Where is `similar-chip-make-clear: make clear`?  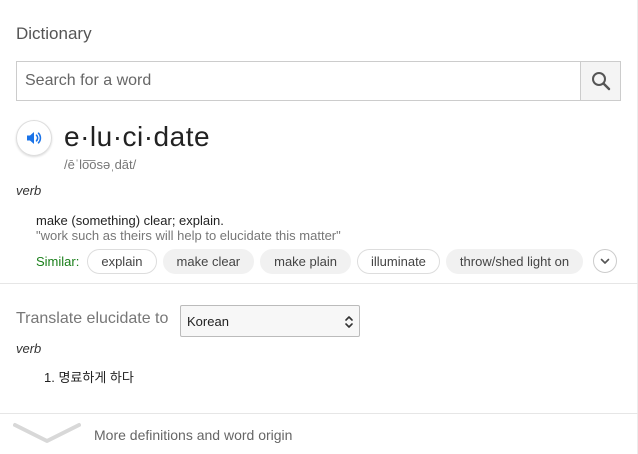 similar-chip-make-clear: make clear is located at coordinates (208, 261).